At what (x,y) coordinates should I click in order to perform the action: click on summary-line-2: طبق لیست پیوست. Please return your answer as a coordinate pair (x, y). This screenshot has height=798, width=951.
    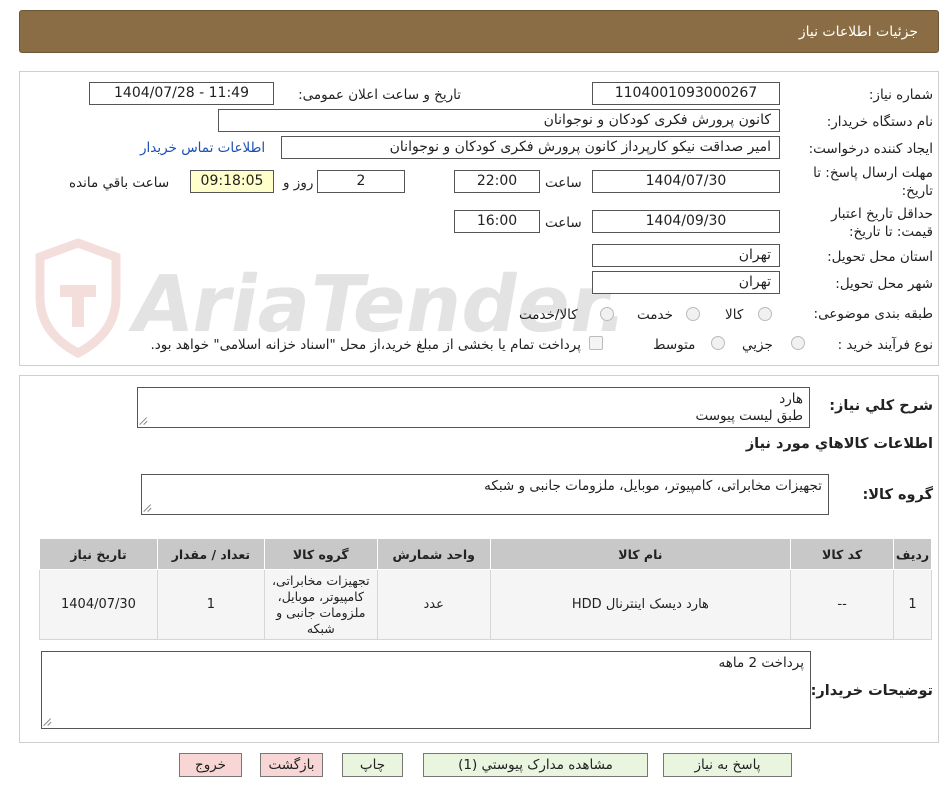
    Looking at the image, I should click on (749, 416).